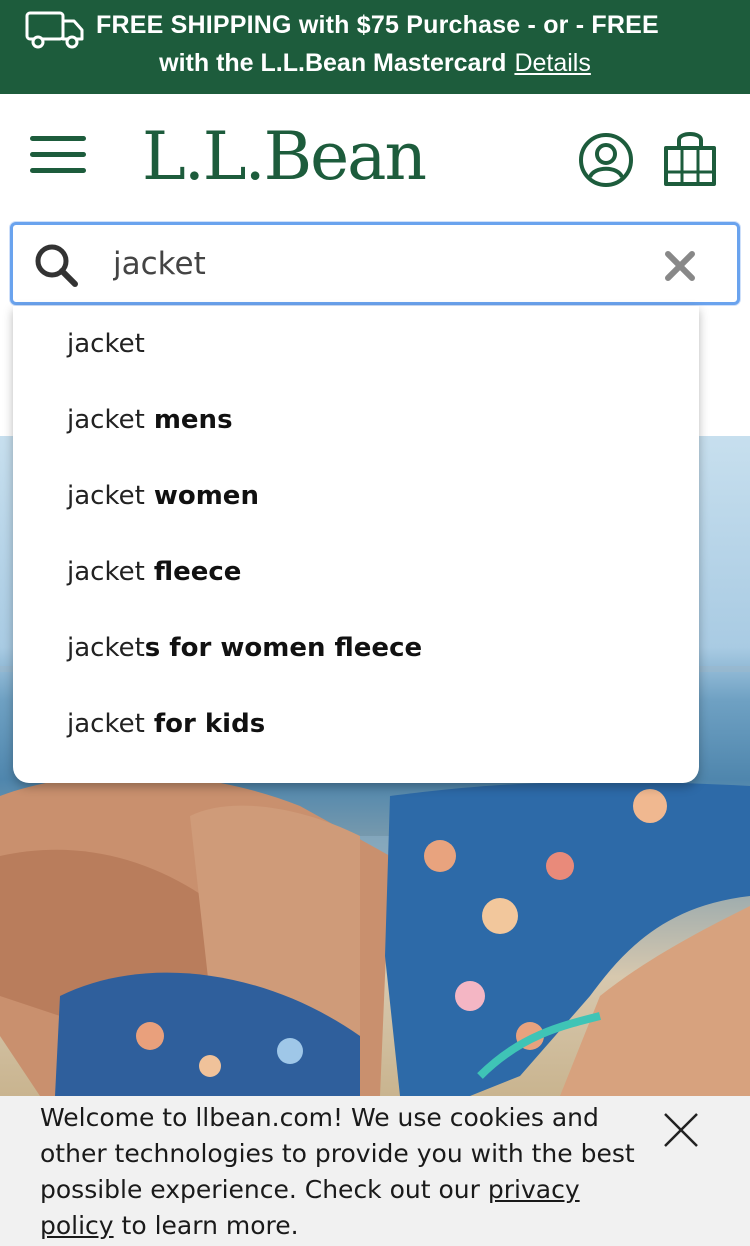 Image resolution: width=750 pixels, height=1246 pixels. What do you see at coordinates (606, 160) in the screenshot?
I see `account-icon` at bounding box center [606, 160].